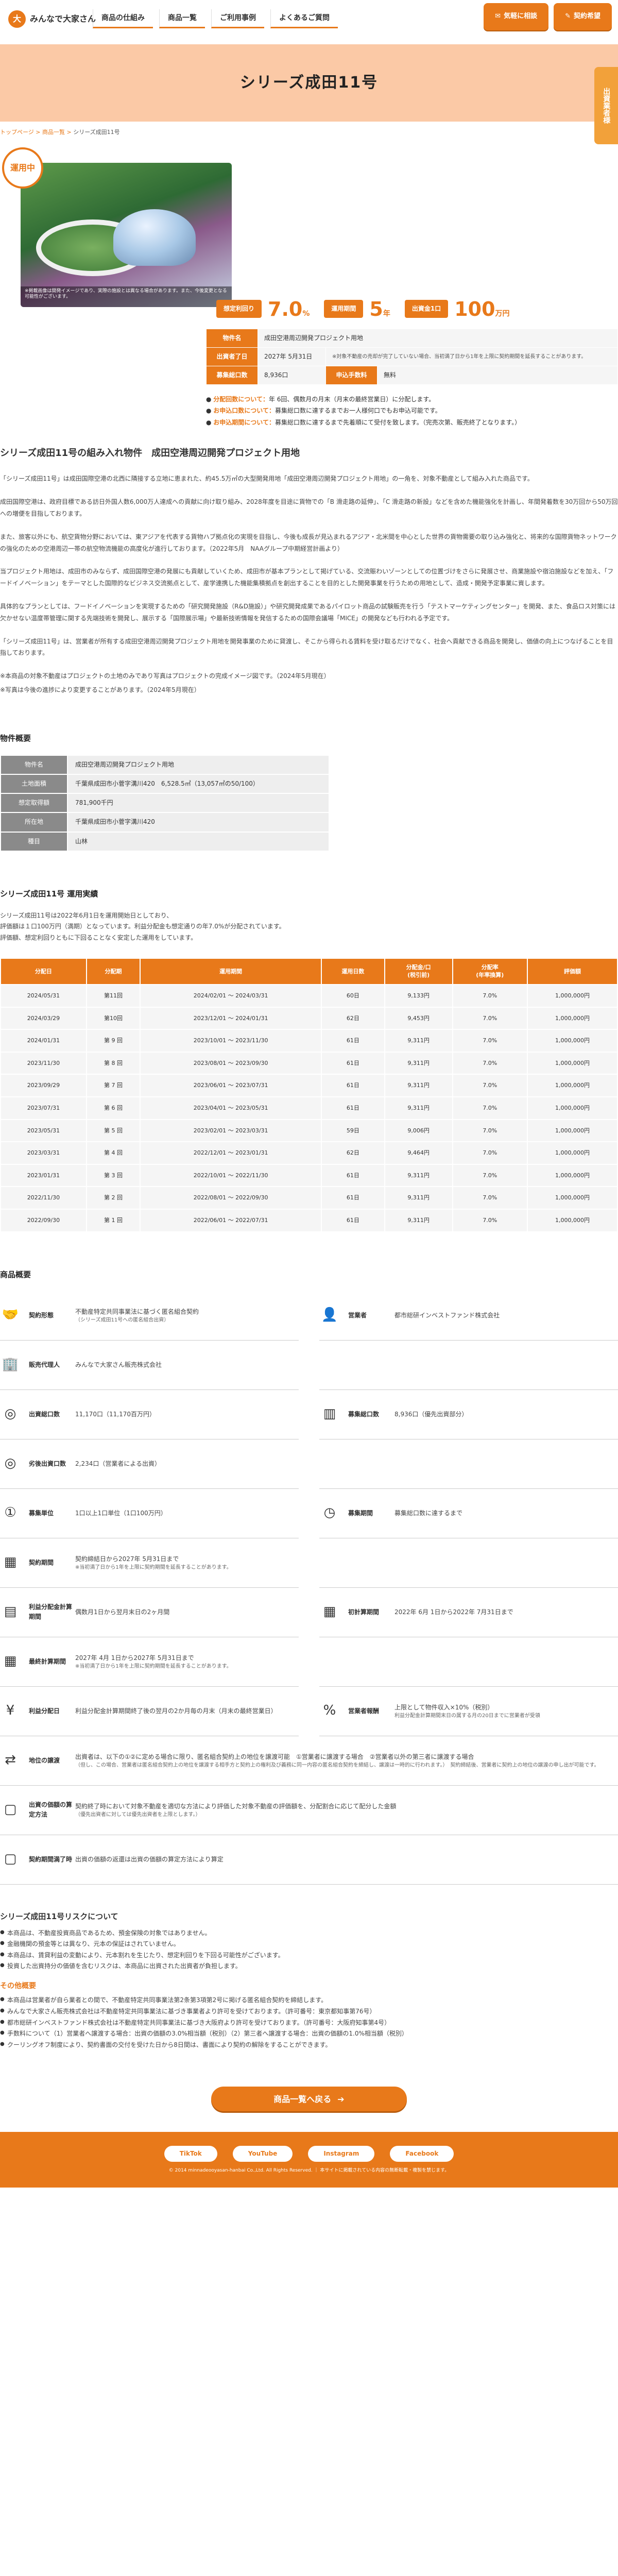  What do you see at coordinates (150, 453) in the screenshot?
I see `article-title: シリーズ成田11号の組み入れ物件 成田空港周辺開発プロジェクト用地` at bounding box center [150, 453].